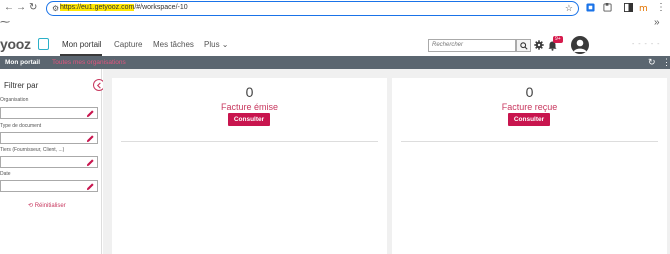 This screenshot has height=254, width=670. Describe the element at coordinates (335, 62) in the screenshot. I see `portal-subbar: Mon portail Toutes mes organisations ↻ ⋮` at that location.